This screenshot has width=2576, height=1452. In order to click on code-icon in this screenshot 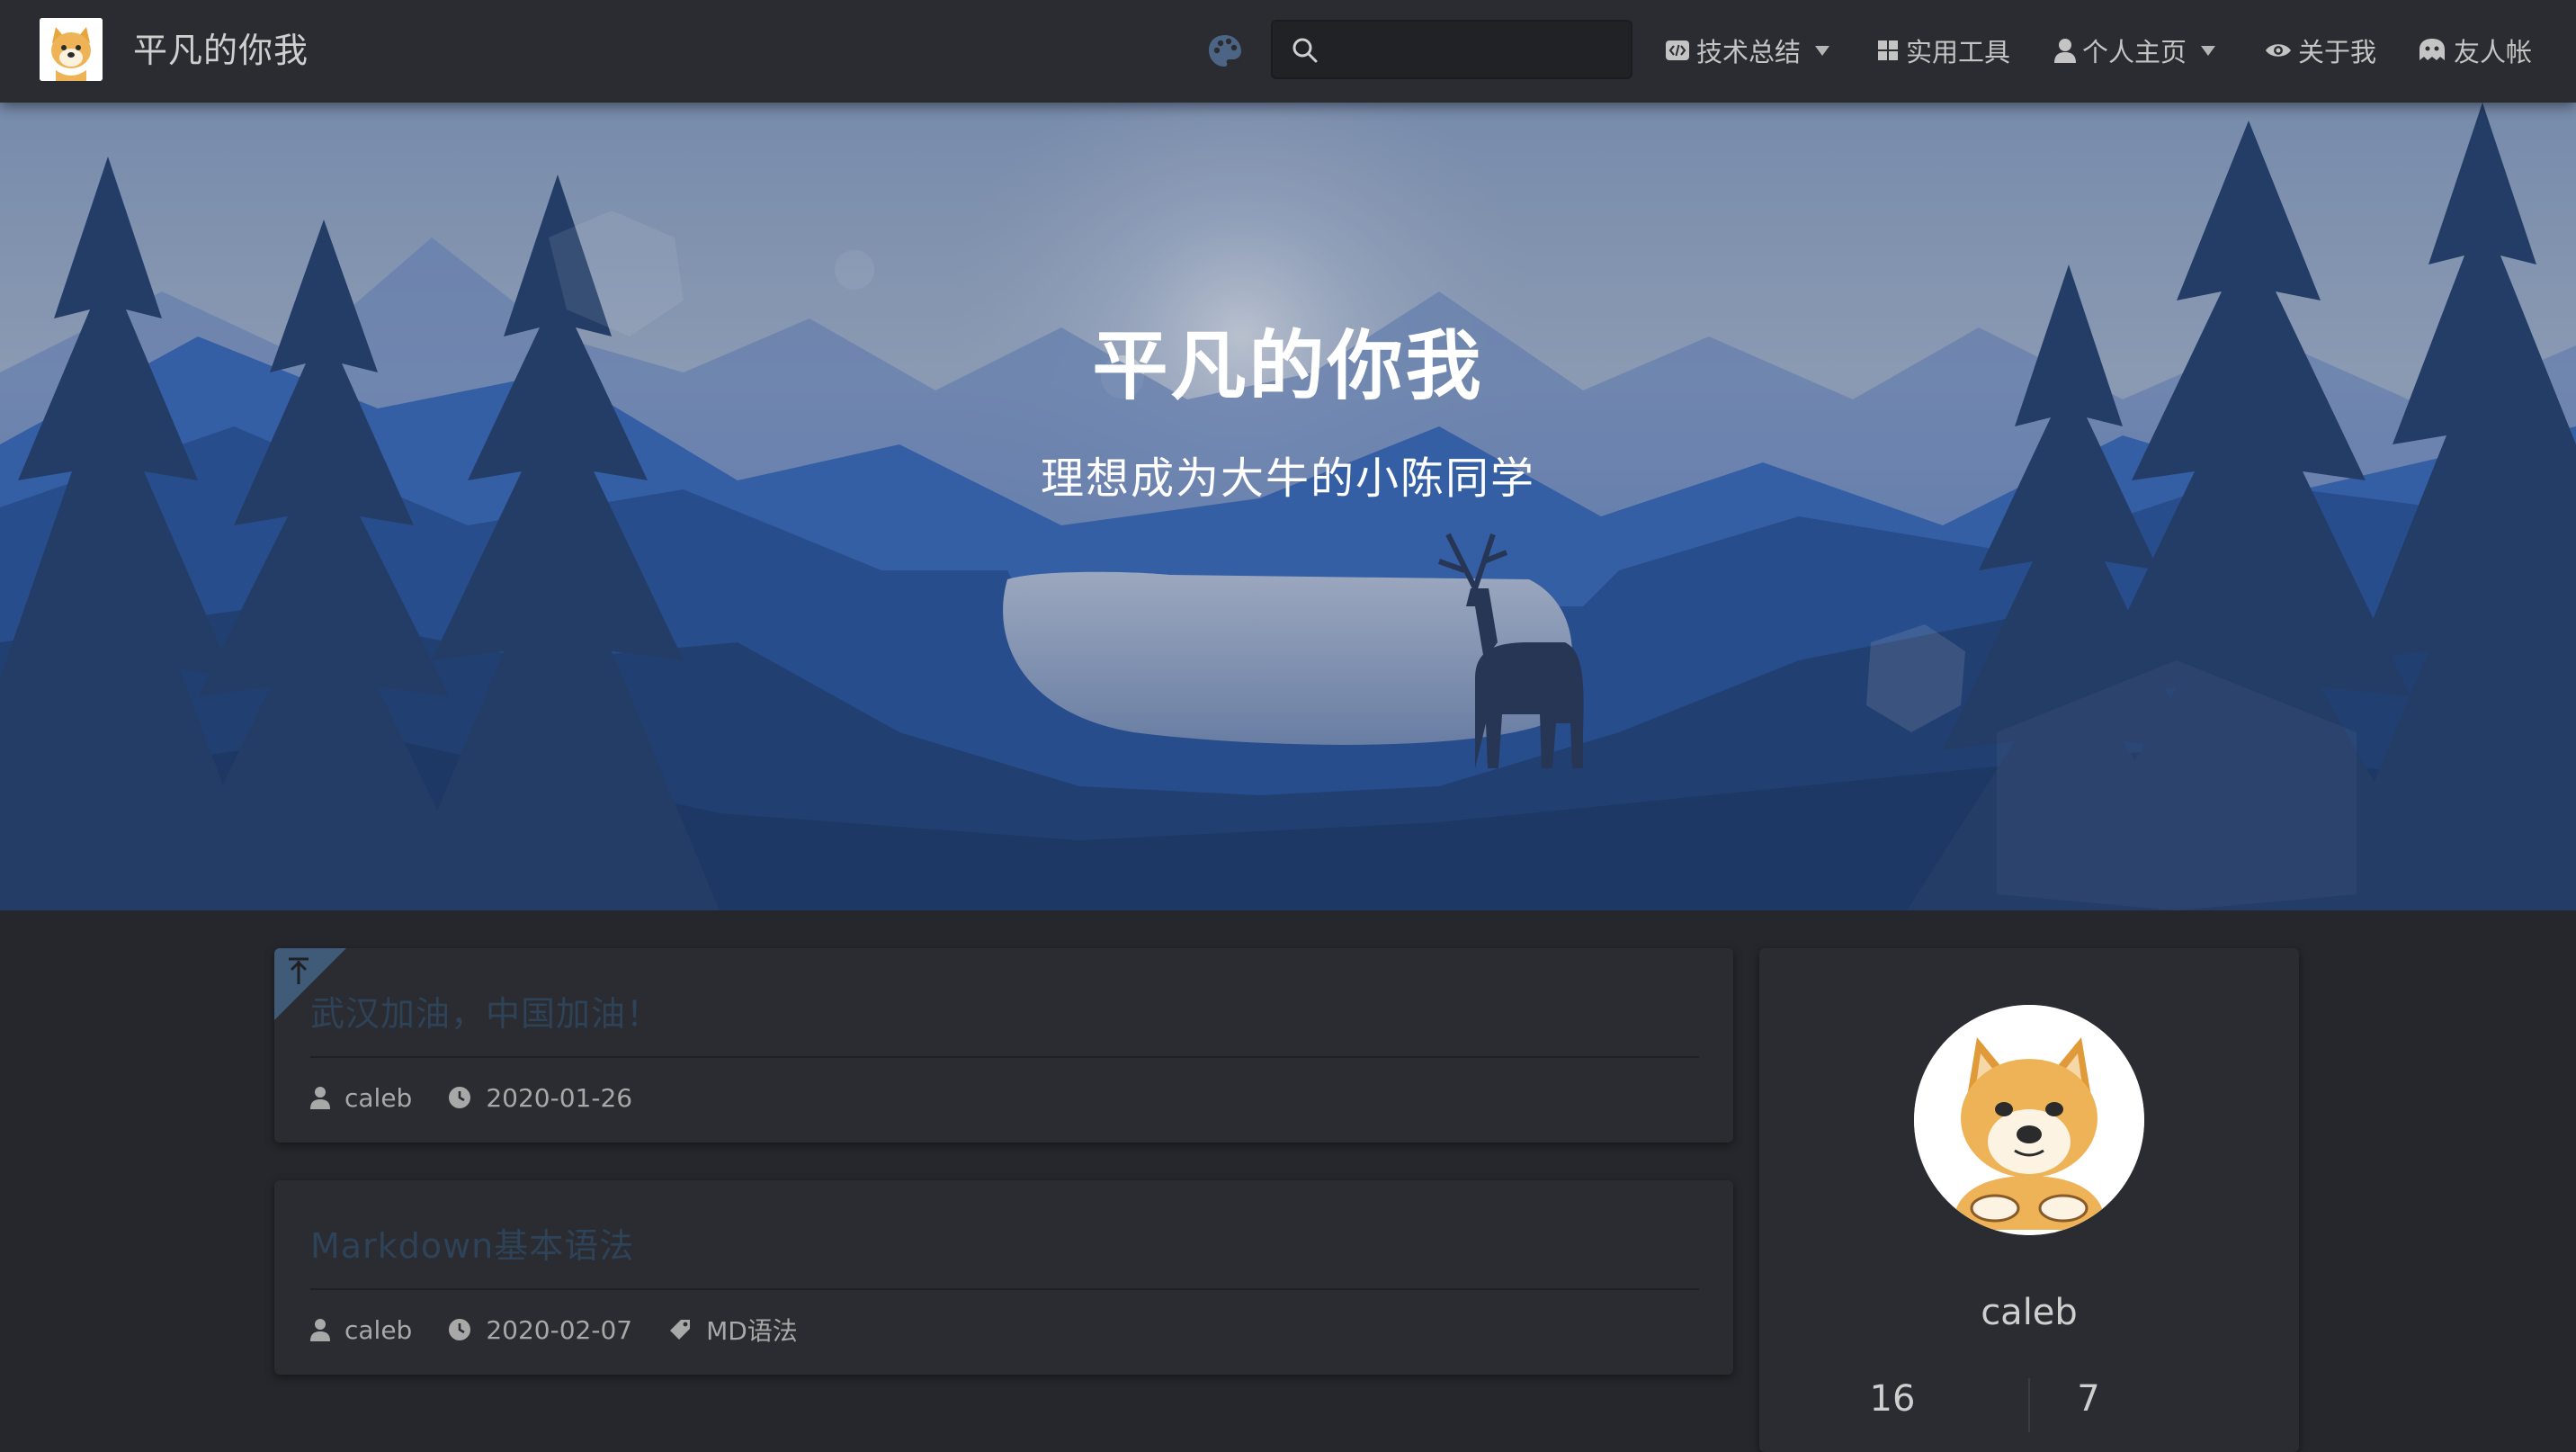, I will do `click(1677, 50)`.